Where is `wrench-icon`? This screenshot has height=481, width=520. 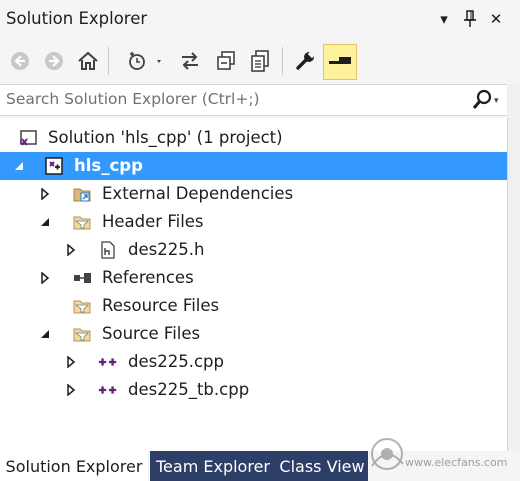 wrench-icon is located at coordinates (306, 59).